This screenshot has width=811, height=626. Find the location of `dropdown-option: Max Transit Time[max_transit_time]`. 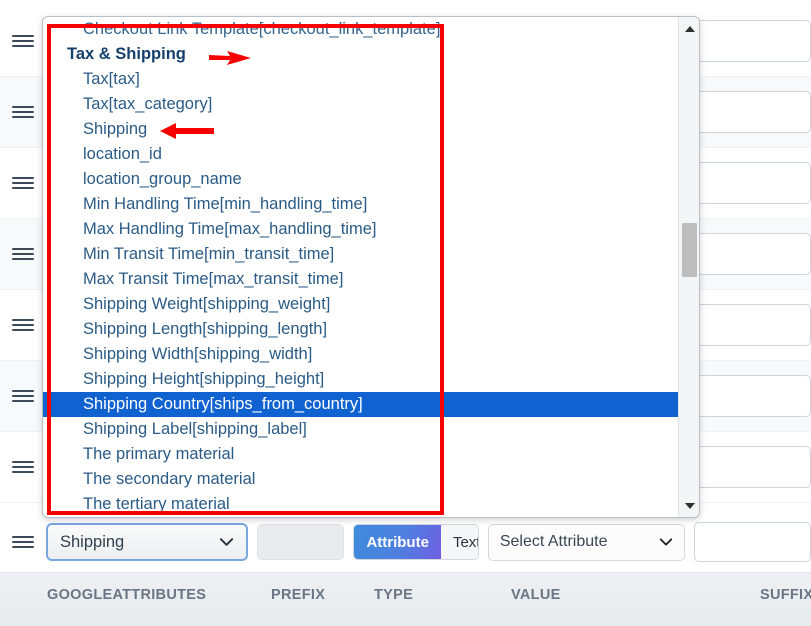

dropdown-option: Max Transit Time[max_transit_time] is located at coordinates (360, 279).